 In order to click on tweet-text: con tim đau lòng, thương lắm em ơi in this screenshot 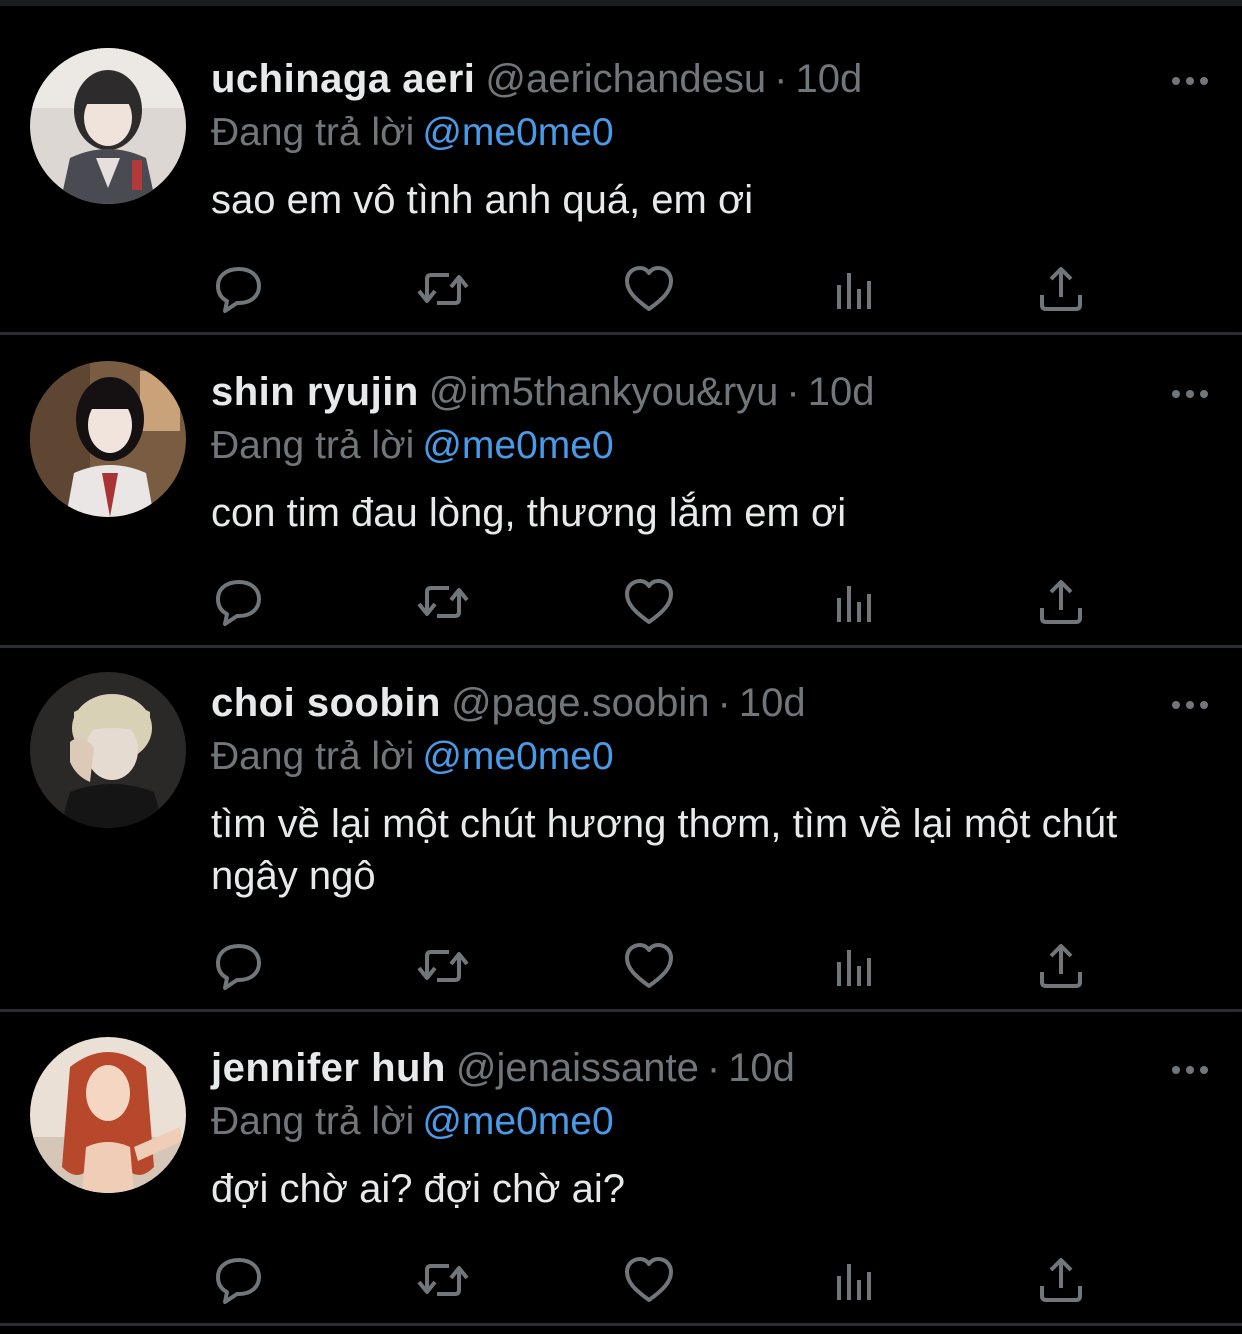, I will do `click(529, 513)`.